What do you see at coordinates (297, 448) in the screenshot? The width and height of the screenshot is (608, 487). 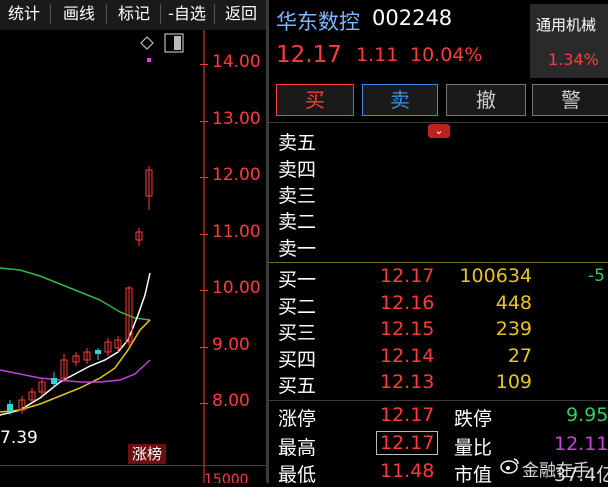 I see `high-label: 最高` at bounding box center [297, 448].